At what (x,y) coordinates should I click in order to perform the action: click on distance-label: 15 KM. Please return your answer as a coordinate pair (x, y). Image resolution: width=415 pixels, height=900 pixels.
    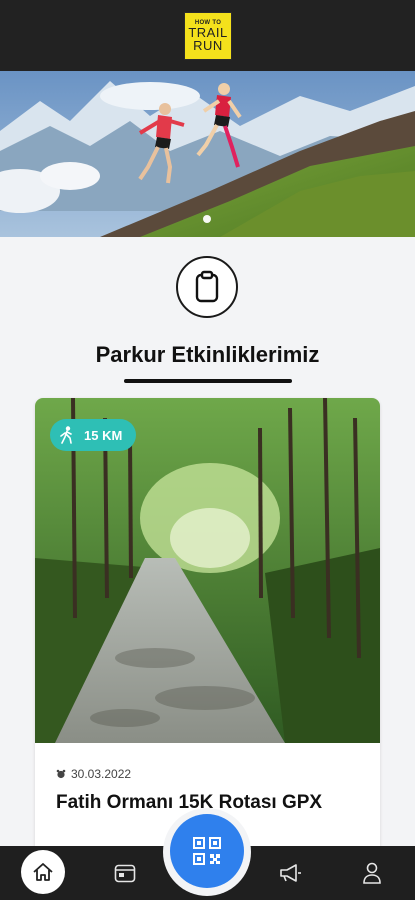
    Looking at the image, I should click on (103, 435).